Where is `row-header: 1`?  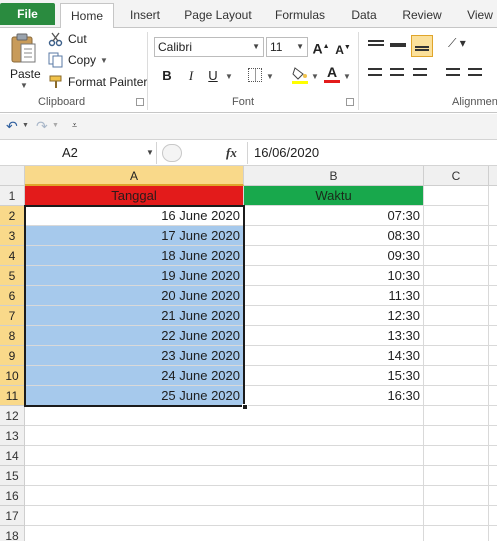
row-header: 1 is located at coordinates (12, 196).